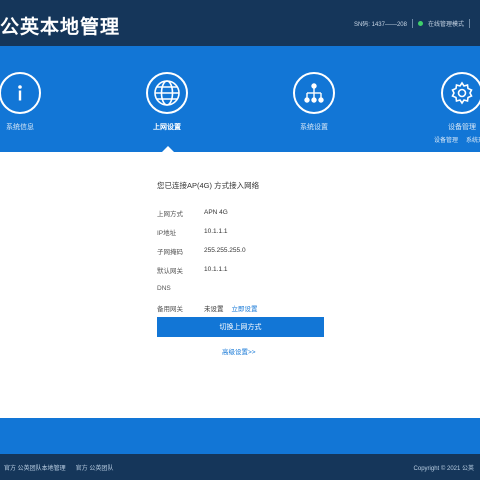  Describe the element at coordinates (225, 250) in the screenshot. I see `info-value: 255.255.255.0` at that location.